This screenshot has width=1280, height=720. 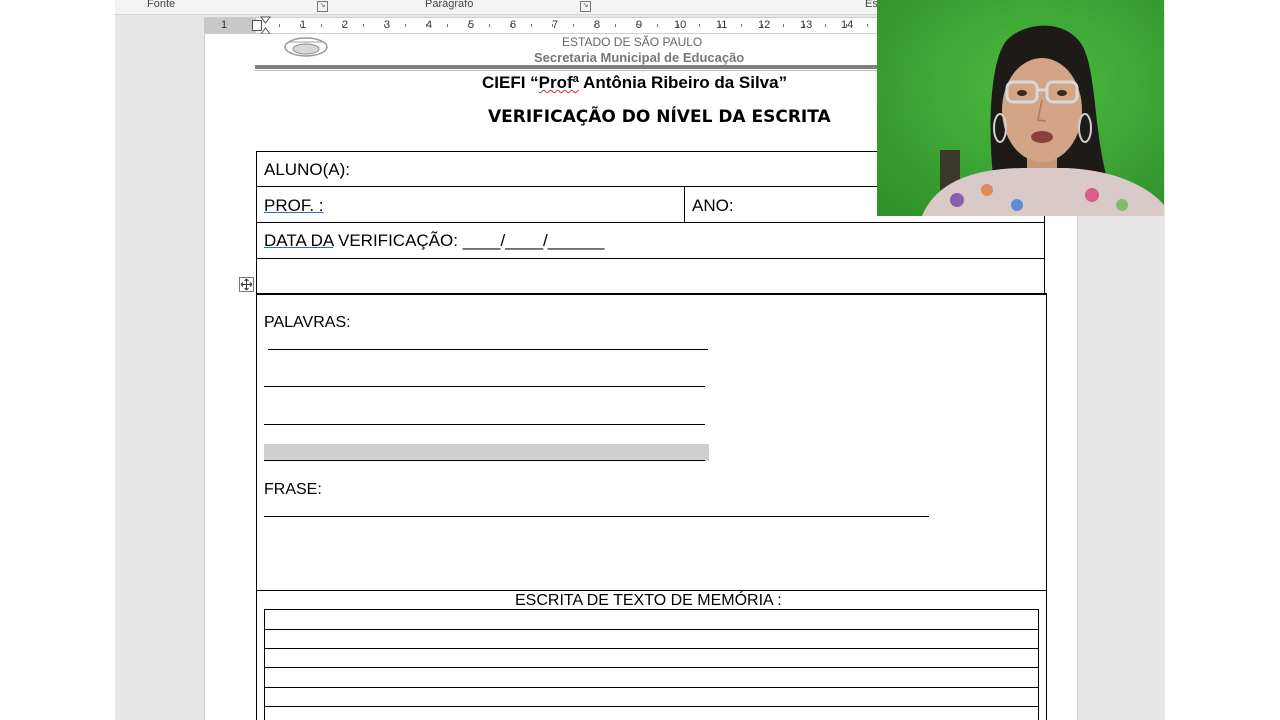 I want to click on ruler-left-margin, so click(x=230, y=25).